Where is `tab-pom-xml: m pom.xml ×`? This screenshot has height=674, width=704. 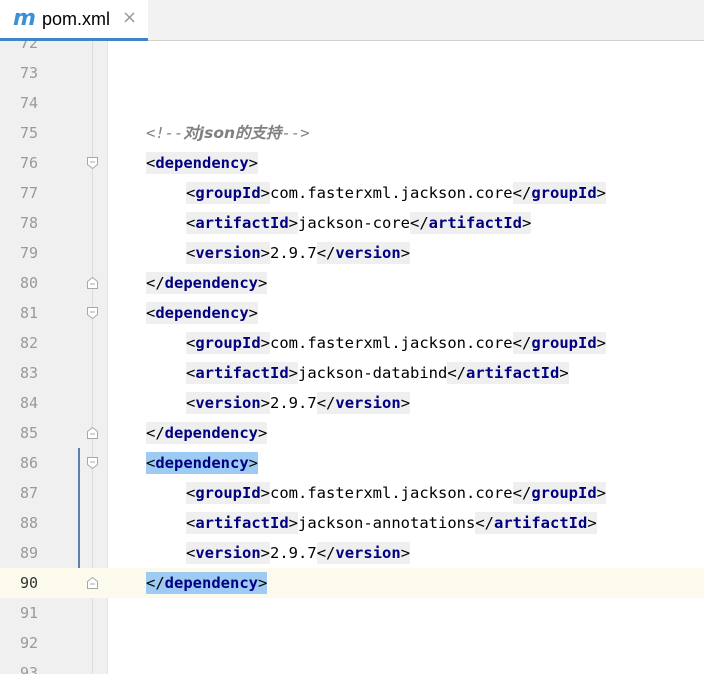 tab-pom-xml: m pom.xml × is located at coordinates (74, 20).